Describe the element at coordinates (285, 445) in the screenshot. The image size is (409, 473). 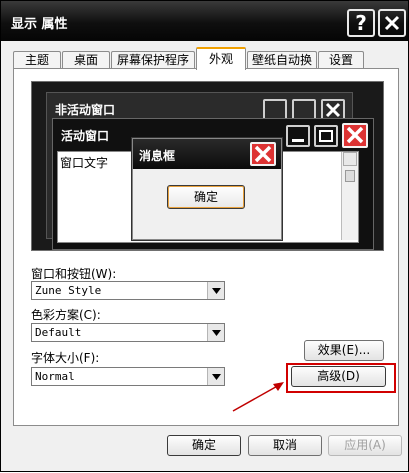
I see `cancel-button: 取消` at that location.